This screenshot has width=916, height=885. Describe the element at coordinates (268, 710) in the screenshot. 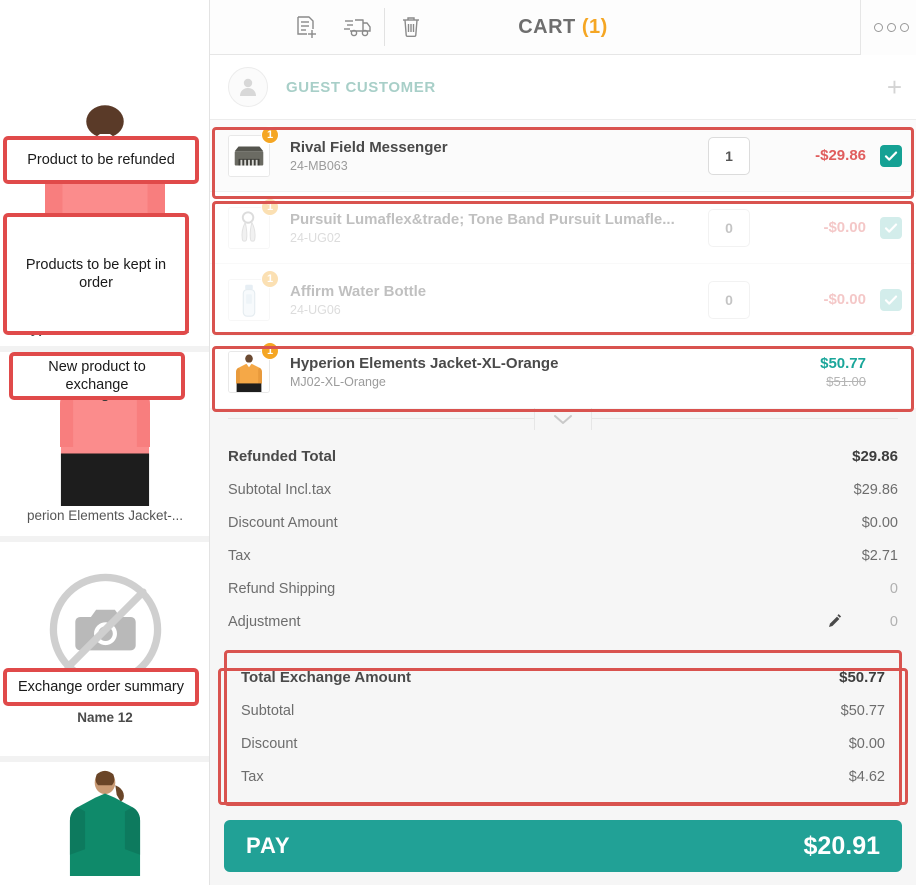

I see `total-label: Subtotal` at that location.